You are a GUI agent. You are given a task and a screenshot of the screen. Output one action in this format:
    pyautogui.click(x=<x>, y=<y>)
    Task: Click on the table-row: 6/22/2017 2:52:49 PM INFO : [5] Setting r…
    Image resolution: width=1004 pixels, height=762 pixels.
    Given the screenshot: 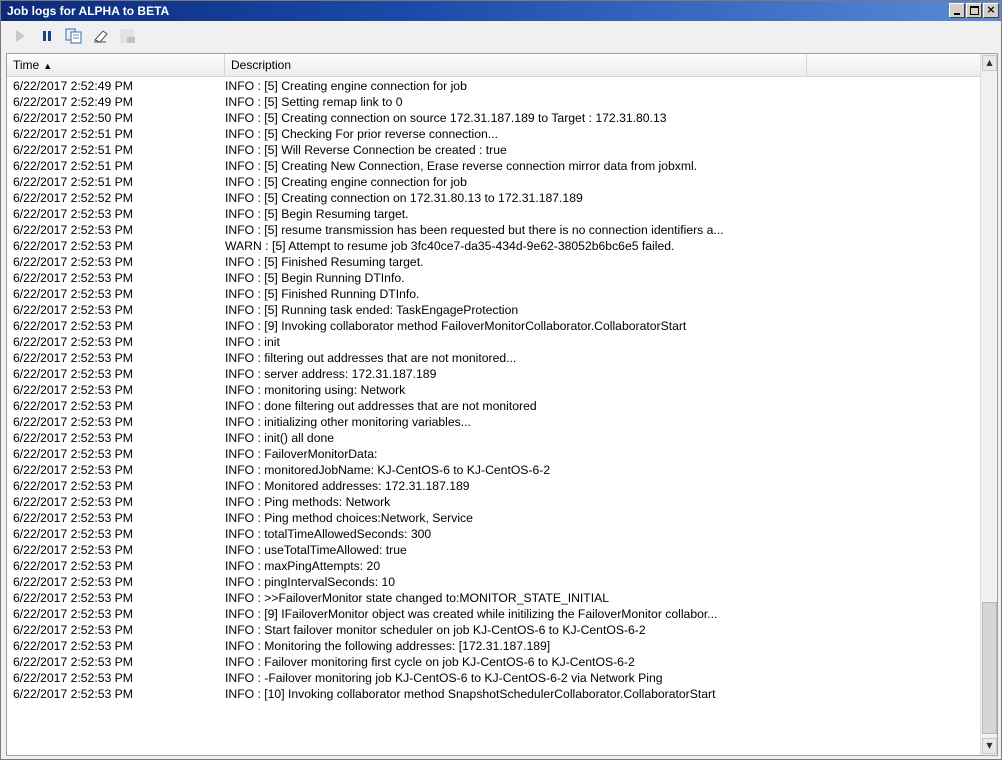 What is the action you would take?
    pyautogui.click(x=494, y=102)
    